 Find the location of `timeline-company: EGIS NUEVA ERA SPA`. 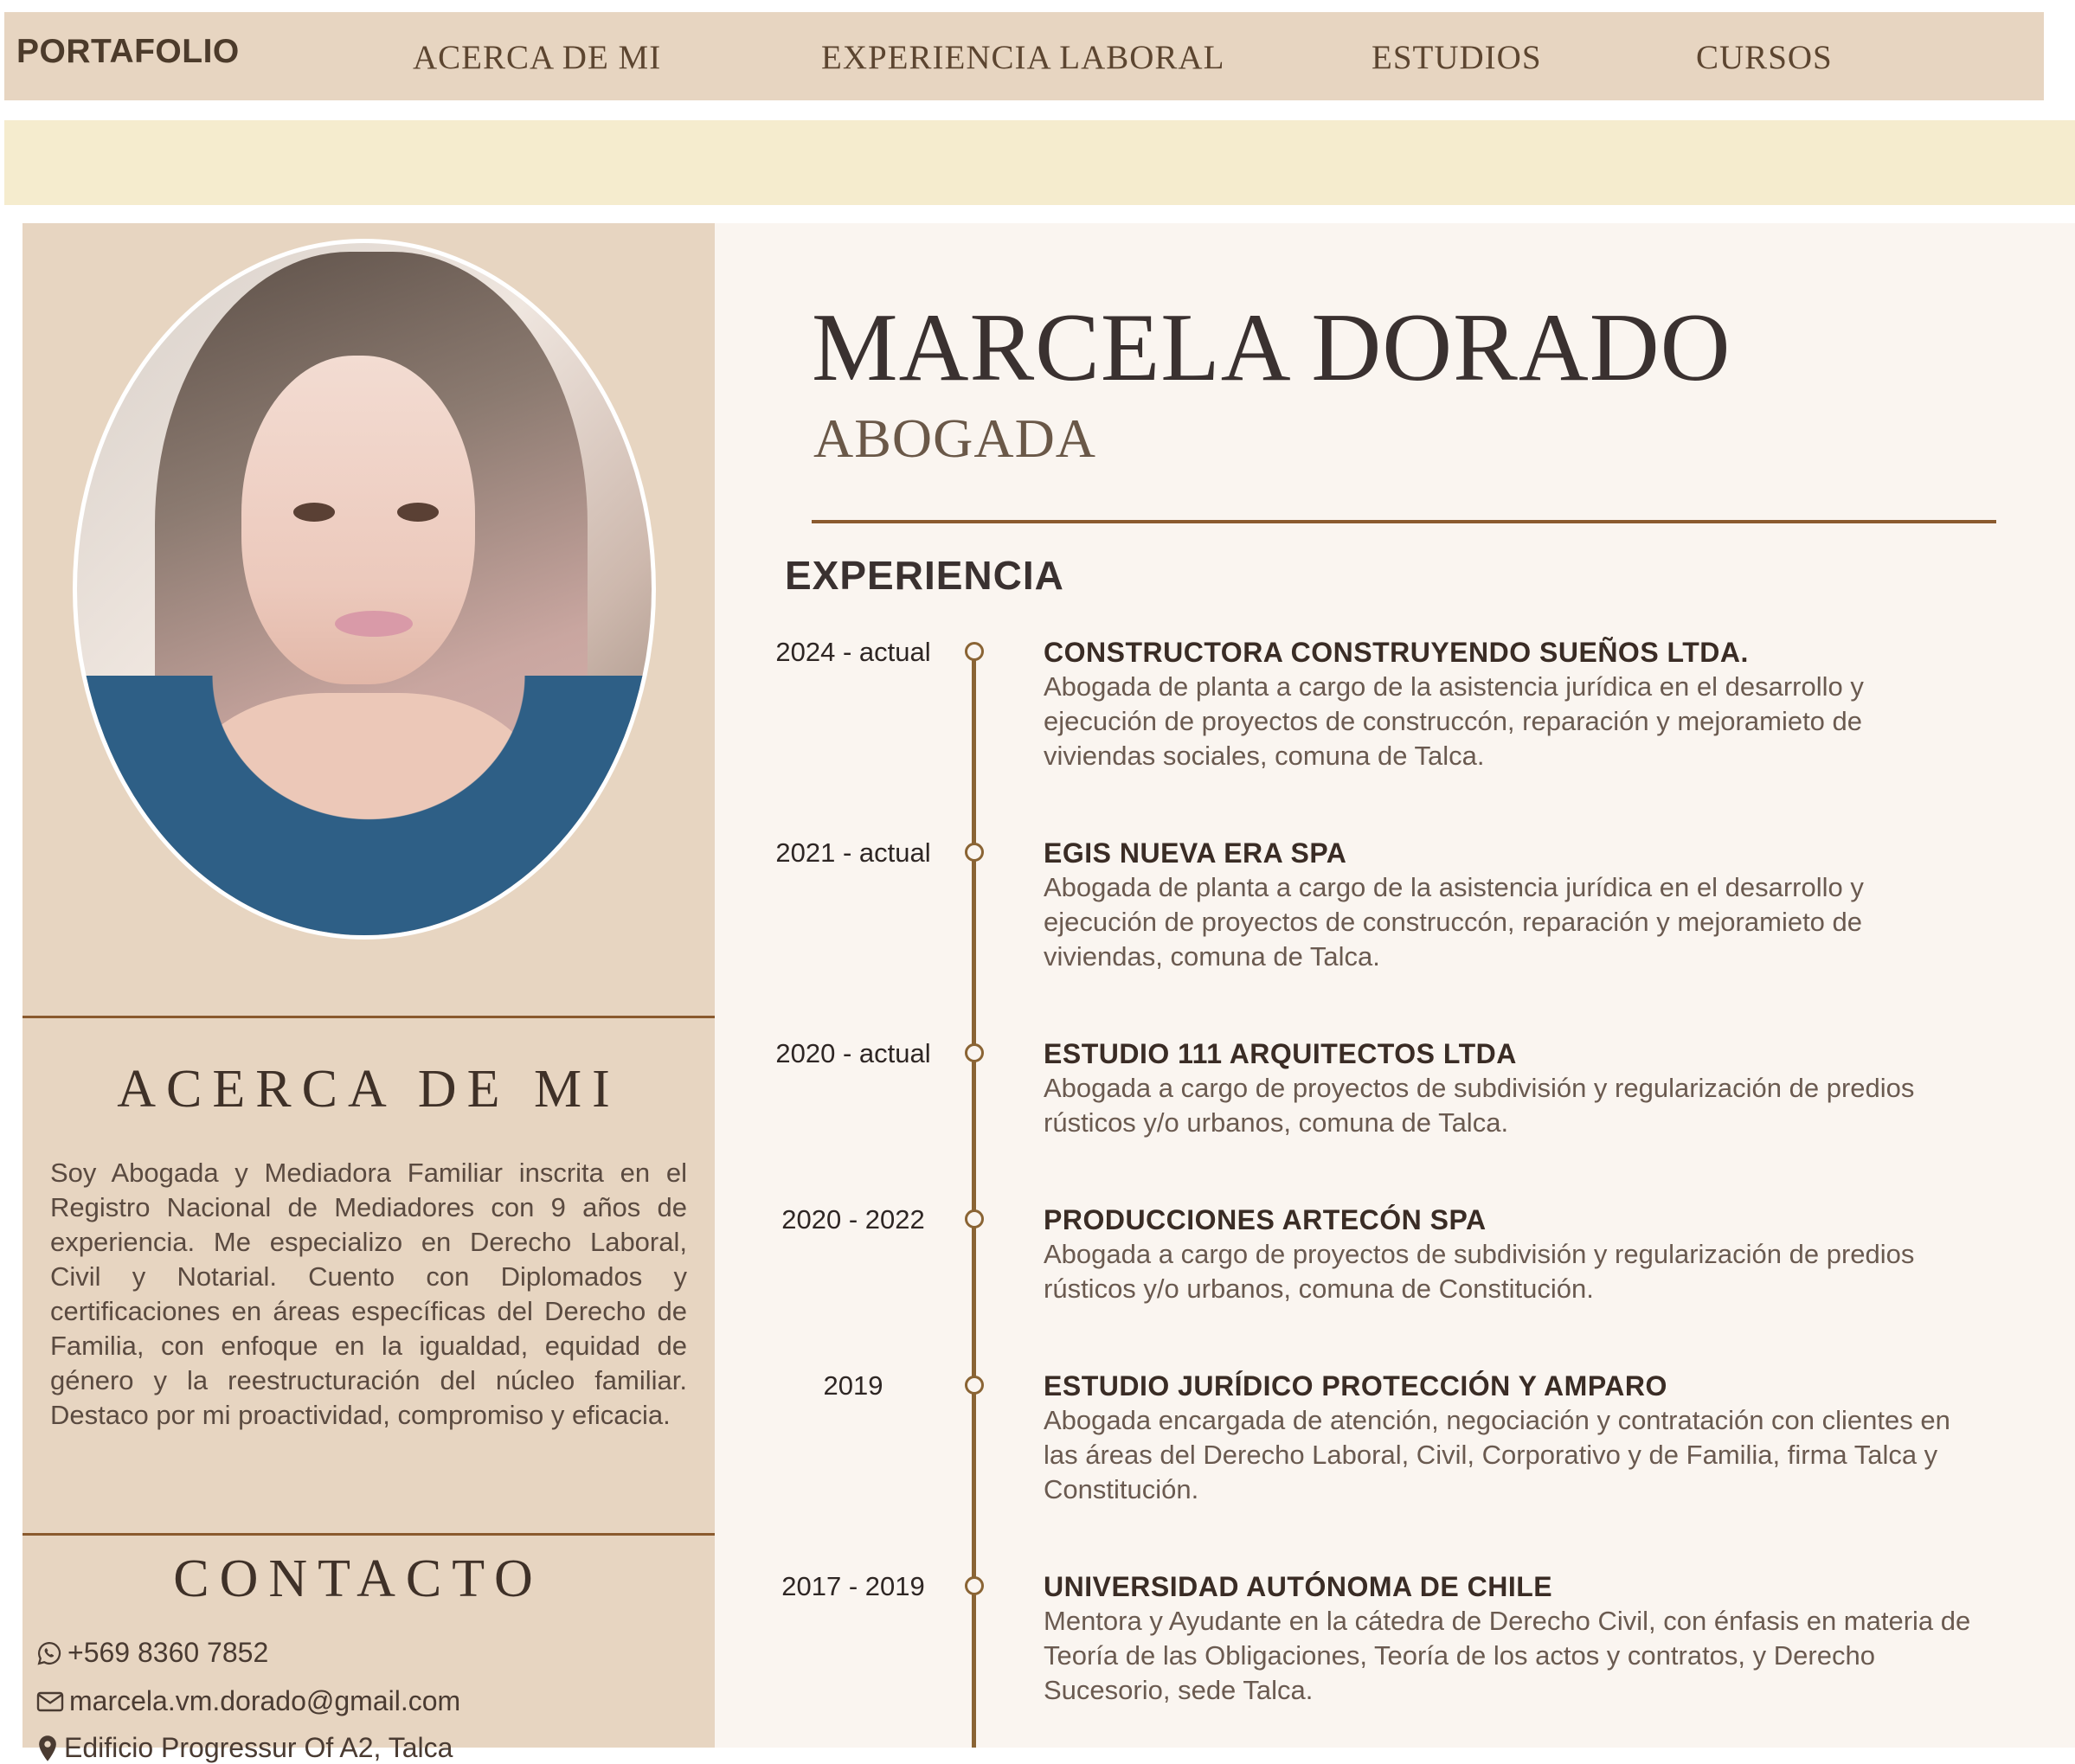

timeline-company: EGIS NUEVA ERA SPA is located at coordinates (1195, 853).